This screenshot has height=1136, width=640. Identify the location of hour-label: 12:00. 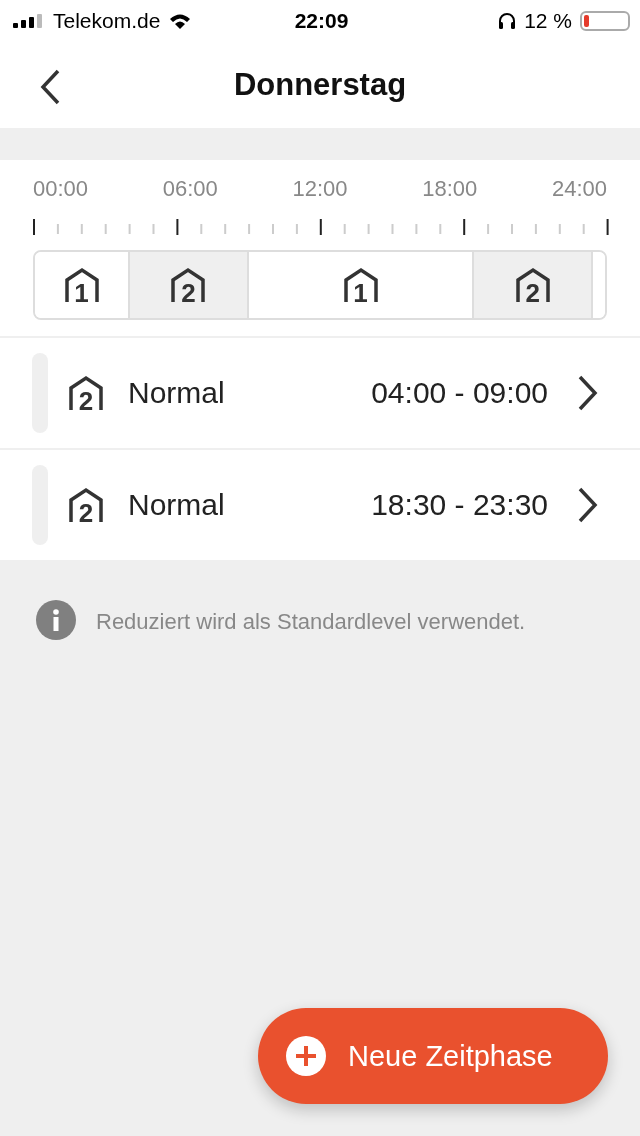
(320, 189).